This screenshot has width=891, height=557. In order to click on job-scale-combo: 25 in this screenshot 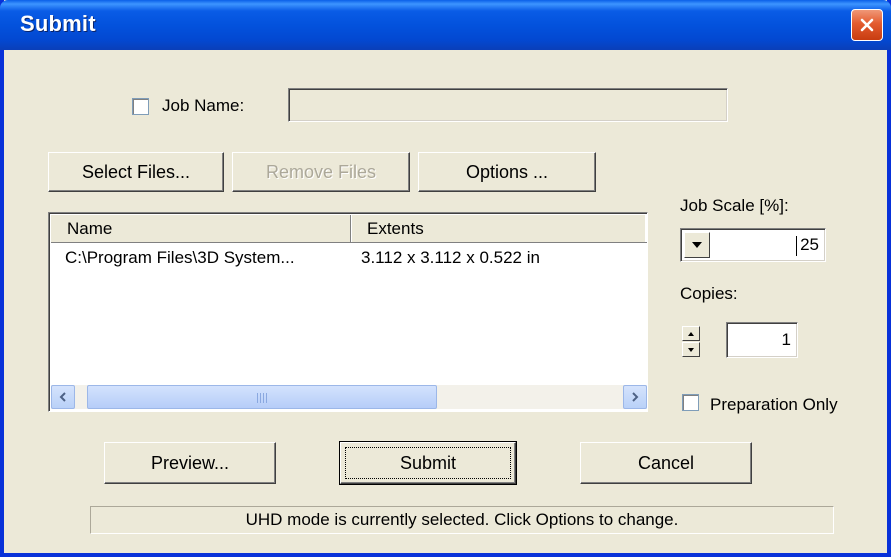, I will do `click(753, 245)`.